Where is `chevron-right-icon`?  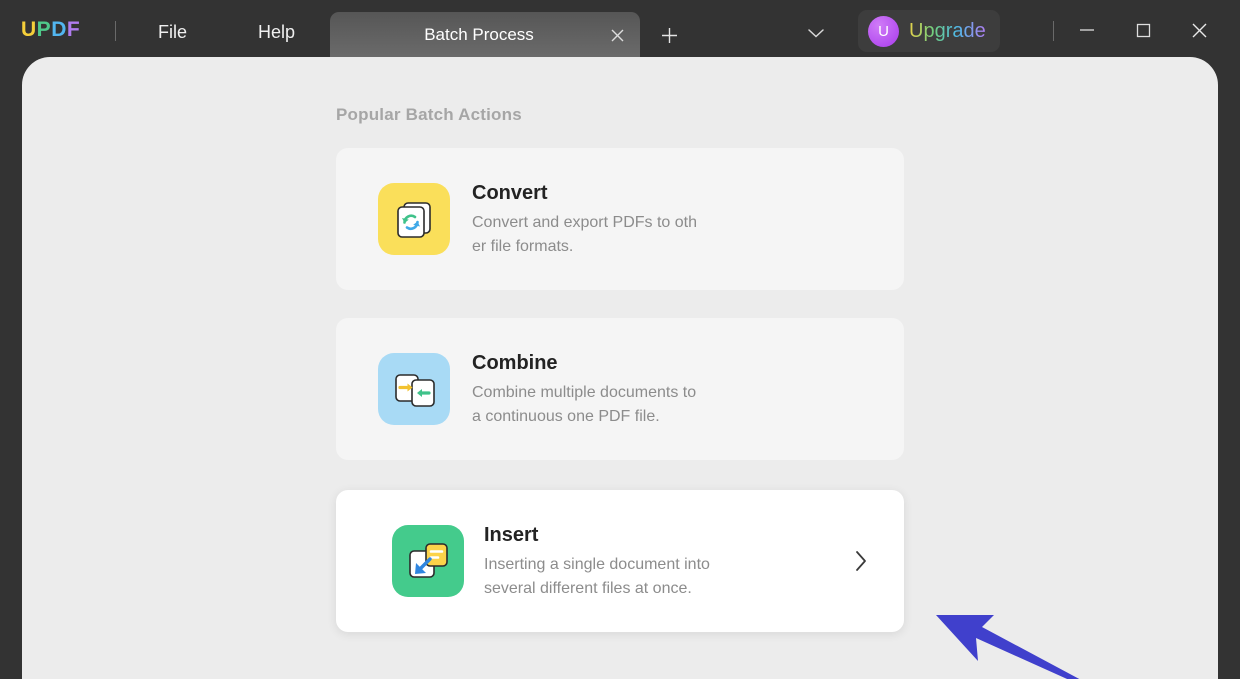
chevron-right-icon is located at coordinates (861, 561).